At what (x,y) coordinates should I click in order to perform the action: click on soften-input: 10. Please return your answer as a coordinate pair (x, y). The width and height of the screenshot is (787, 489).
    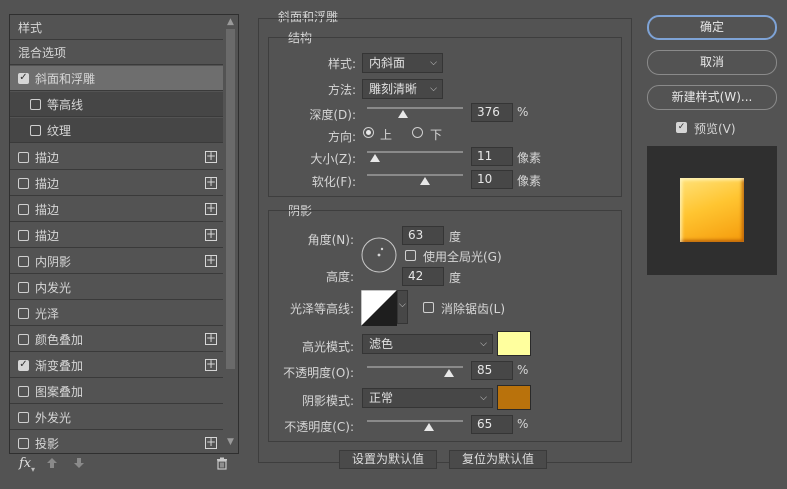
    Looking at the image, I should click on (492, 179).